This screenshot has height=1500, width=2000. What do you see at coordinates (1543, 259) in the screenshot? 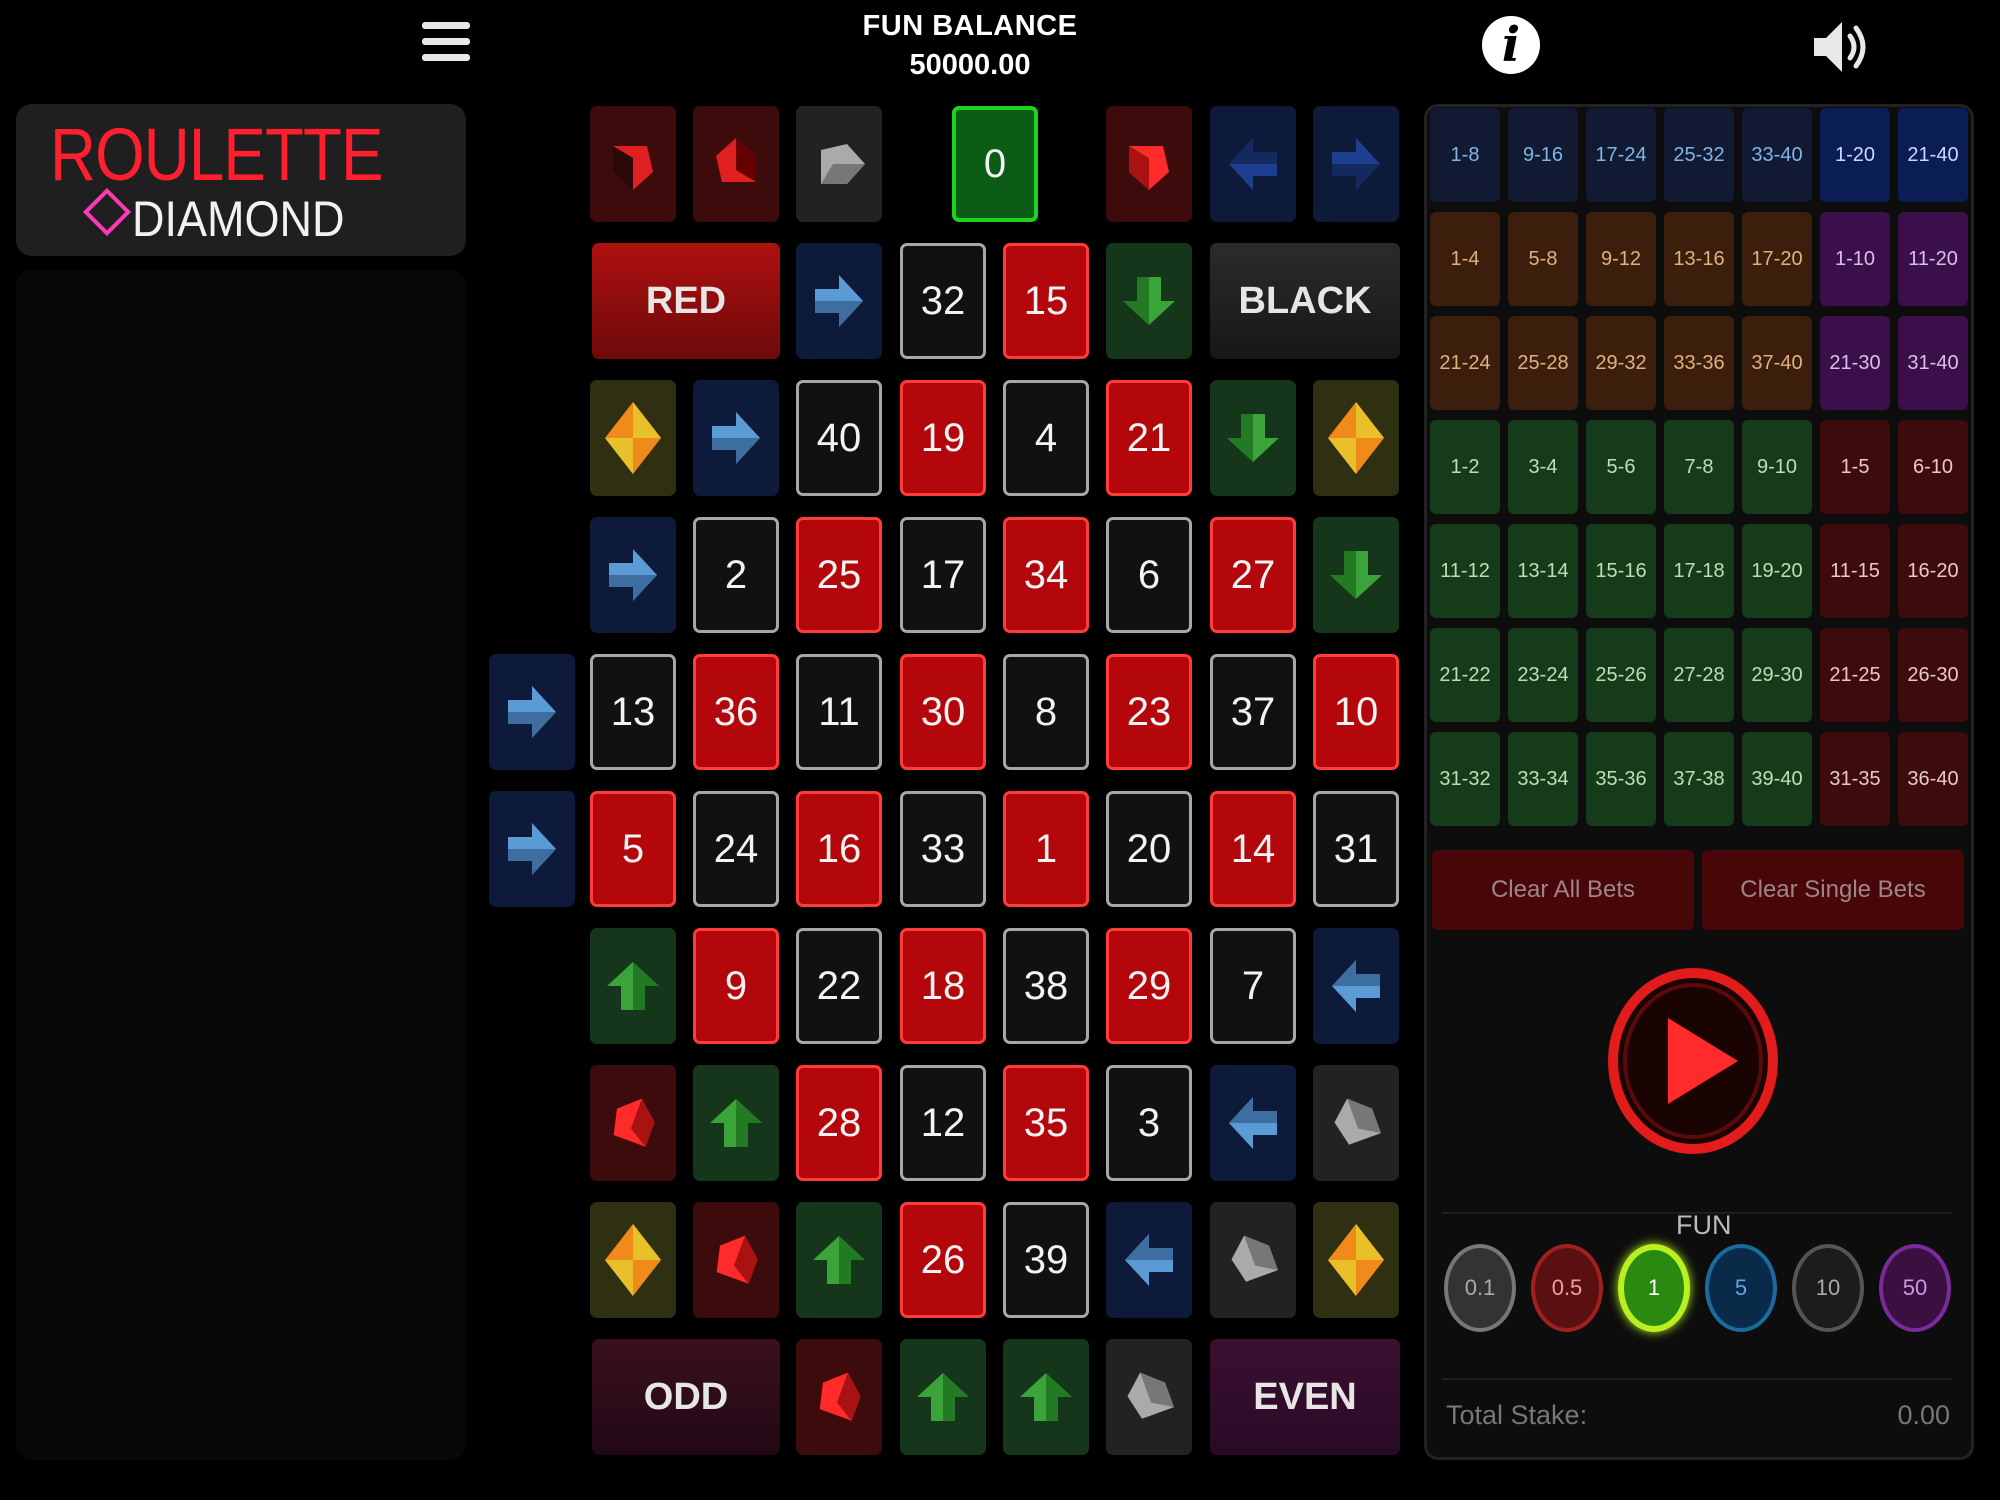
I see `split-bet-5-8: 5-8` at bounding box center [1543, 259].